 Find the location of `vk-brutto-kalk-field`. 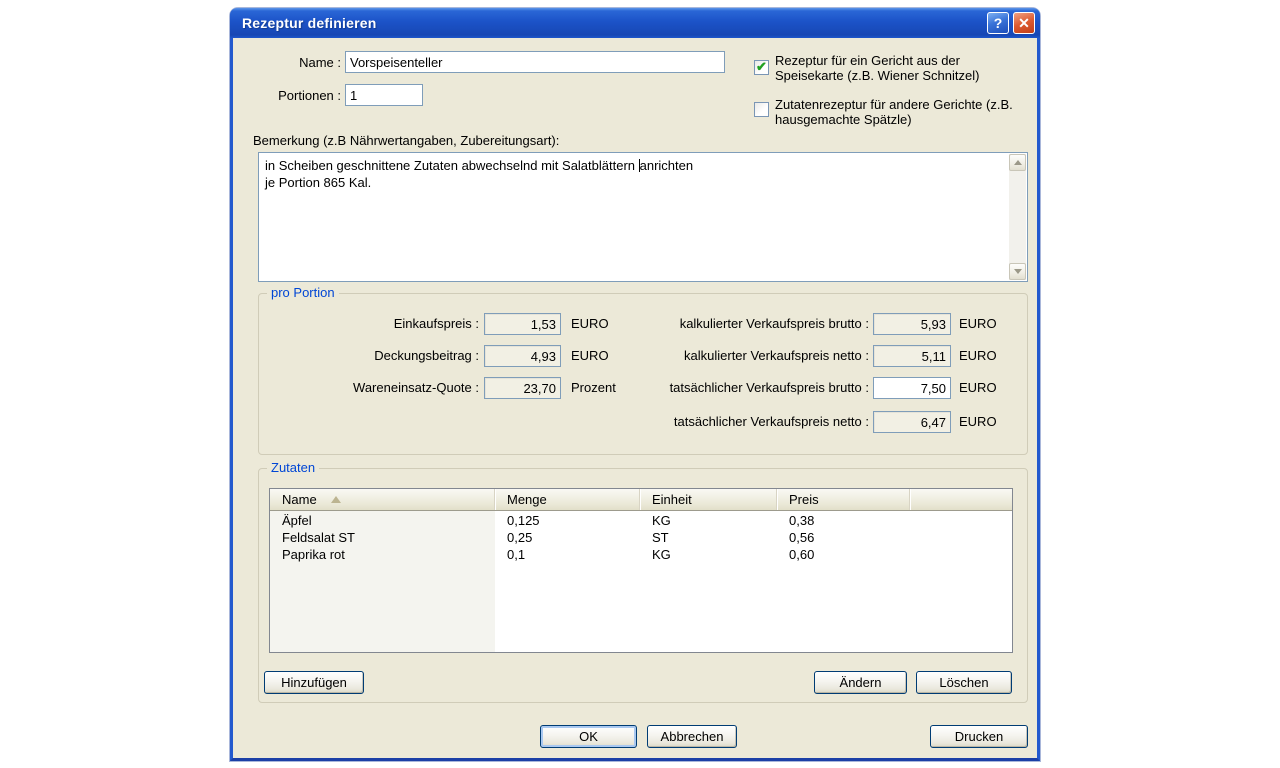

vk-brutto-kalk-field is located at coordinates (912, 324).